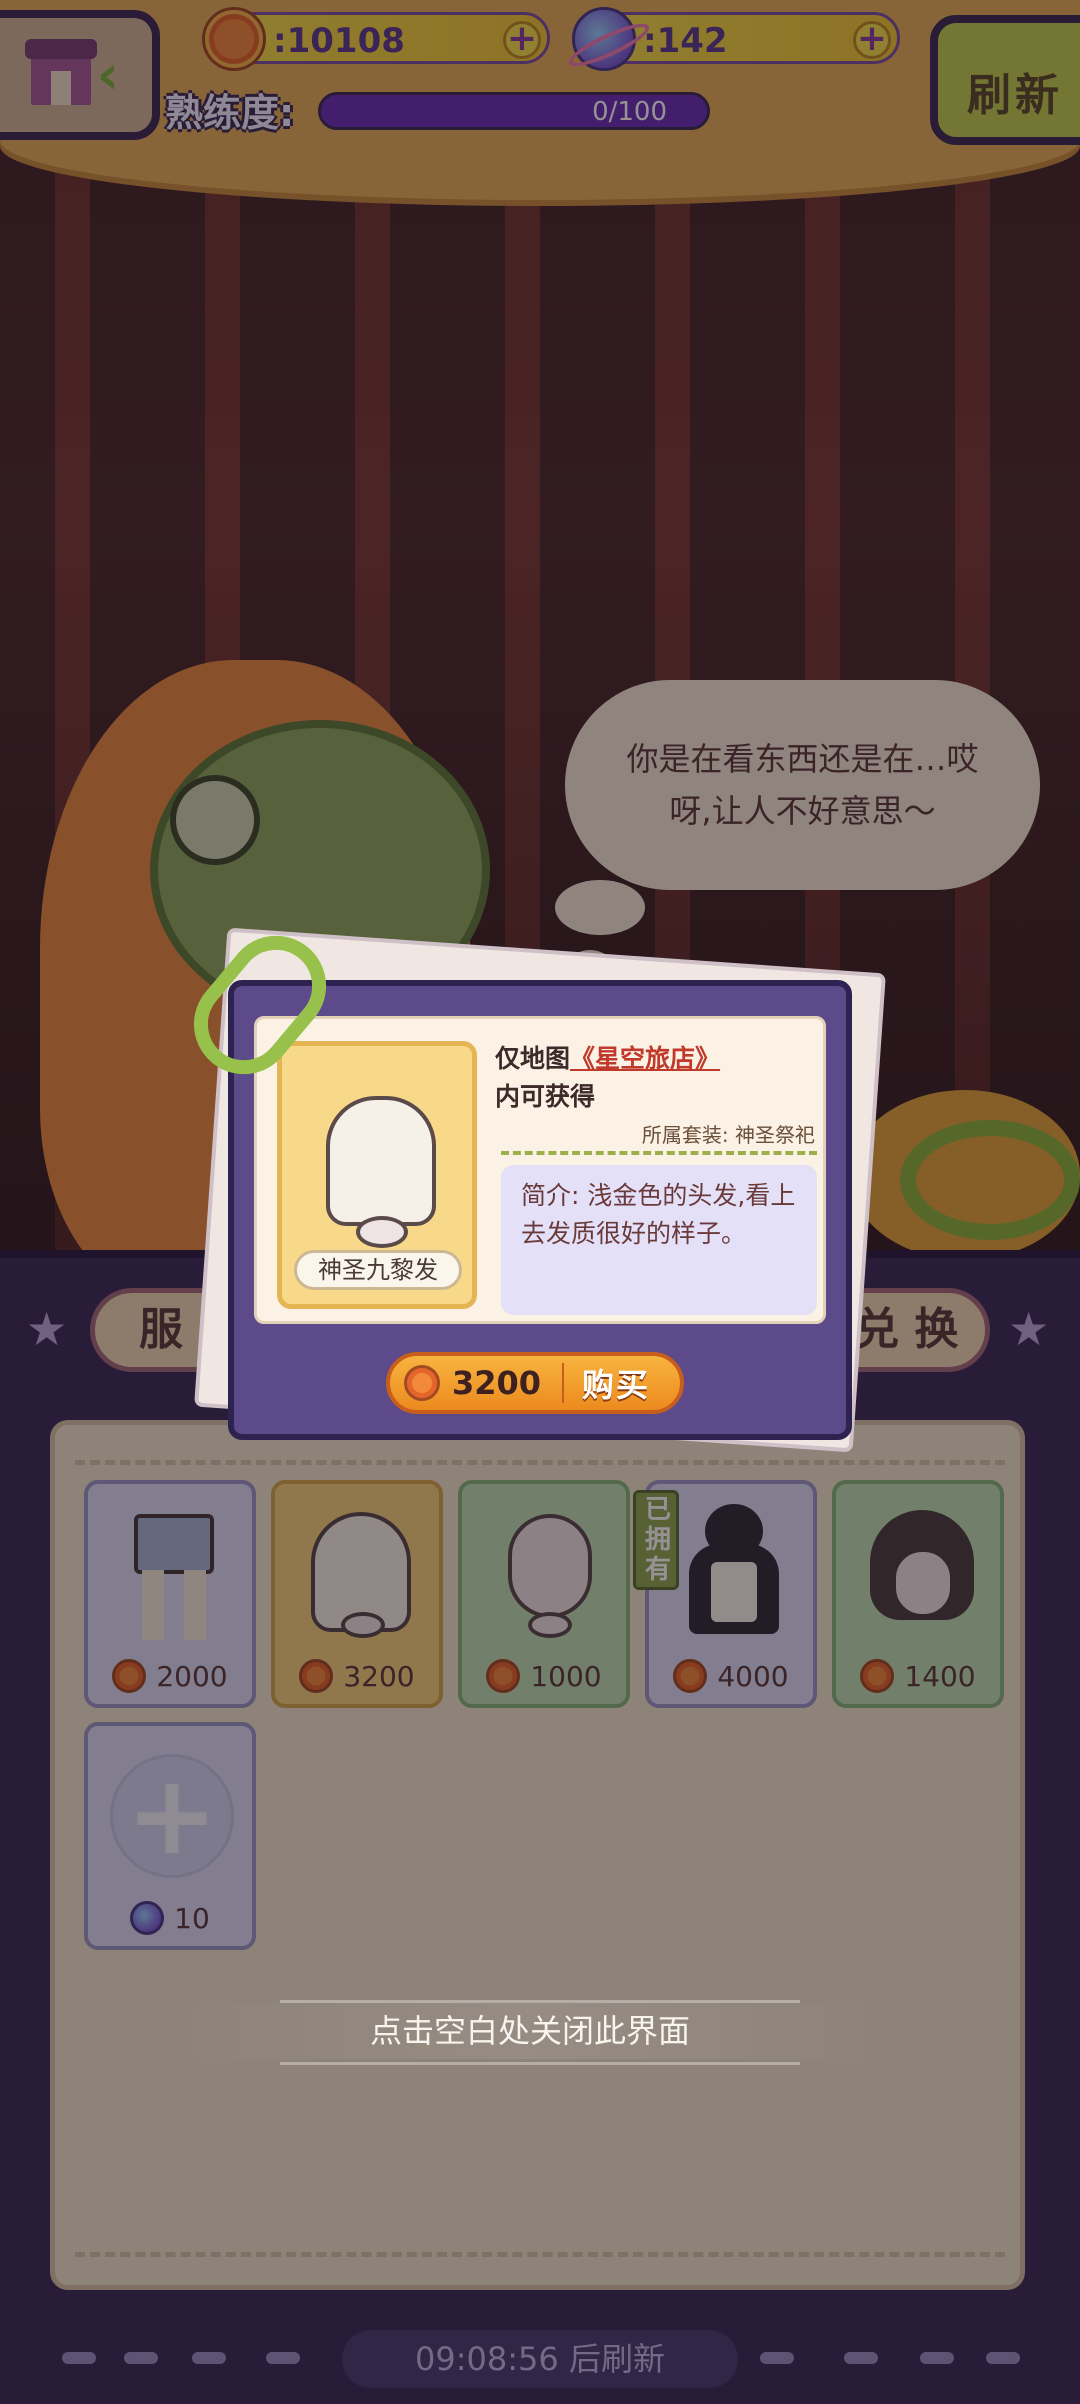 This screenshot has width=1080, height=2404. What do you see at coordinates (497, 1383) in the screenshot?
I see `buy-price: 3200` at bounding box center [497, 1383].